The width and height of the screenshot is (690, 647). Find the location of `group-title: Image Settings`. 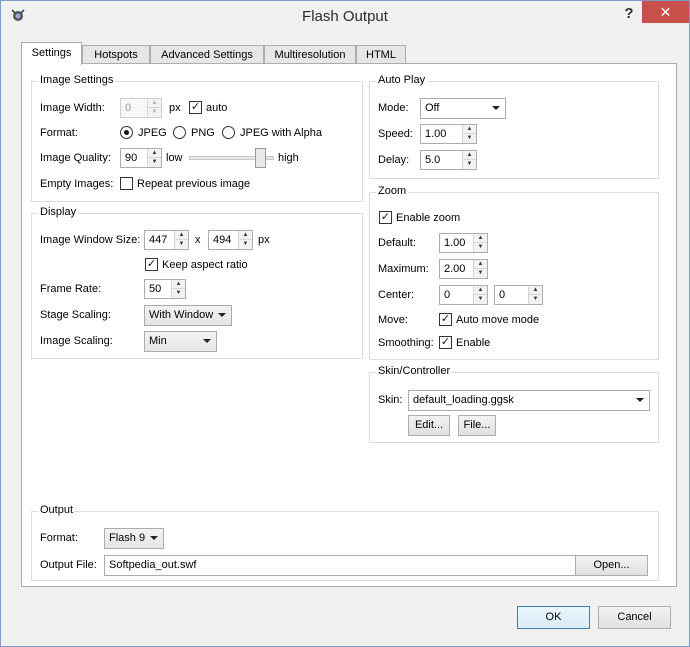

group-title: Image Settings is located at coordinates (77, 80).